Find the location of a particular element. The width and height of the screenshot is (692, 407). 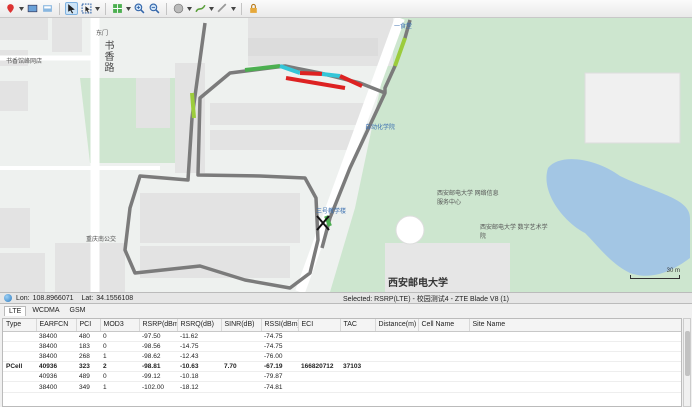

table-cell: -10.18 is located at coordinates (199, 377).